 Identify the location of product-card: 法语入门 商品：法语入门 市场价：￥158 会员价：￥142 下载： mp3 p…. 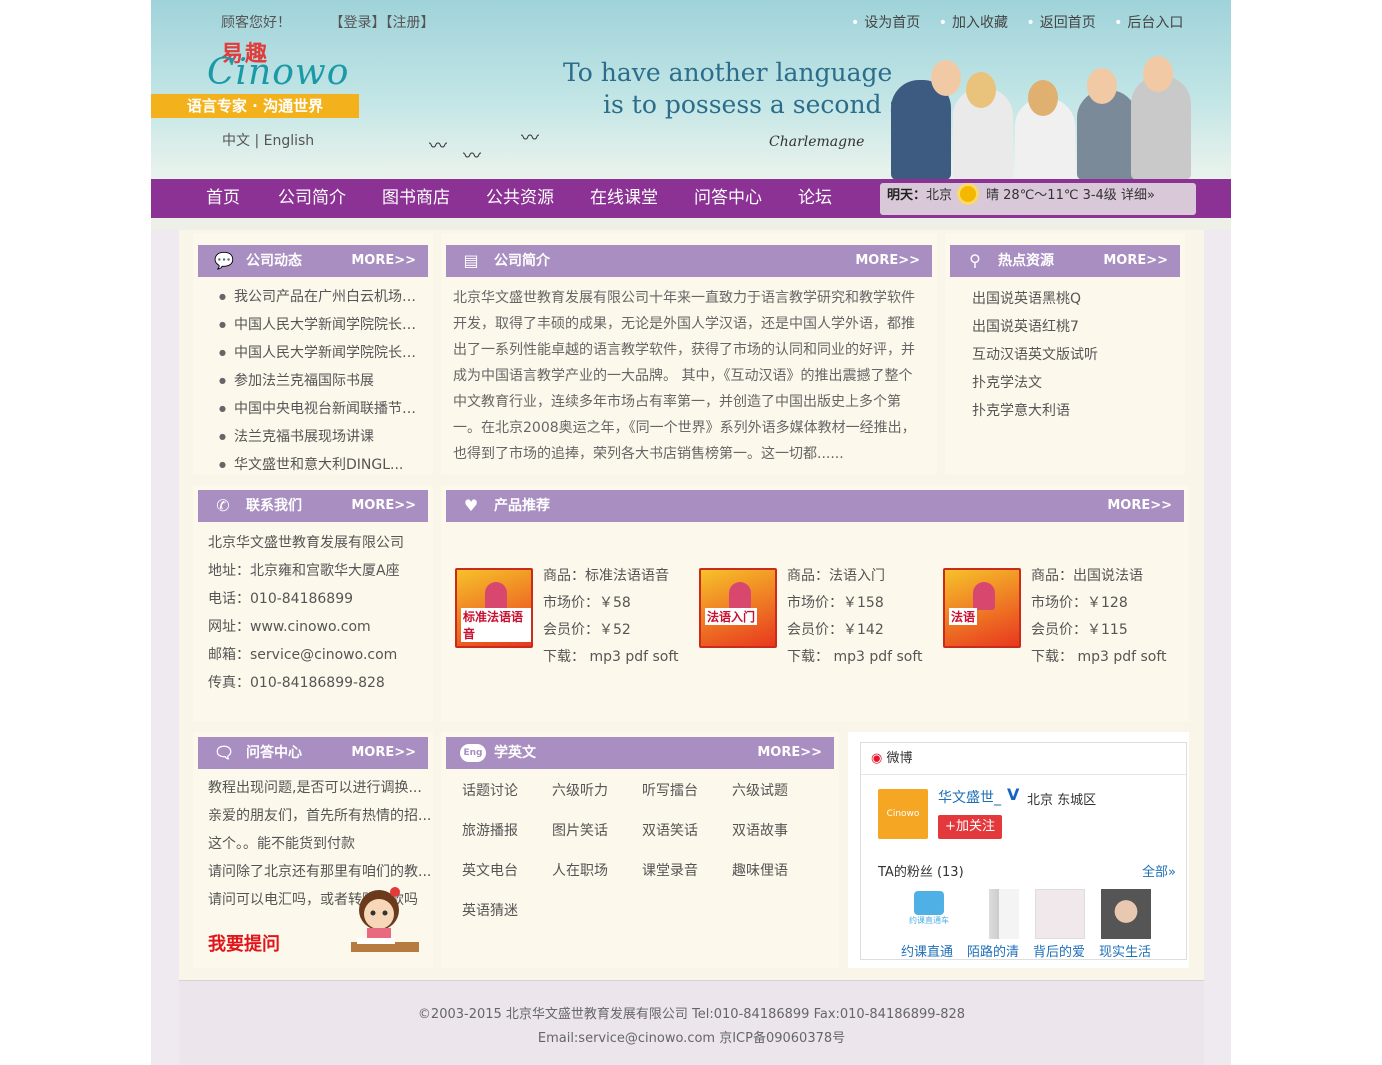
(819, 614).